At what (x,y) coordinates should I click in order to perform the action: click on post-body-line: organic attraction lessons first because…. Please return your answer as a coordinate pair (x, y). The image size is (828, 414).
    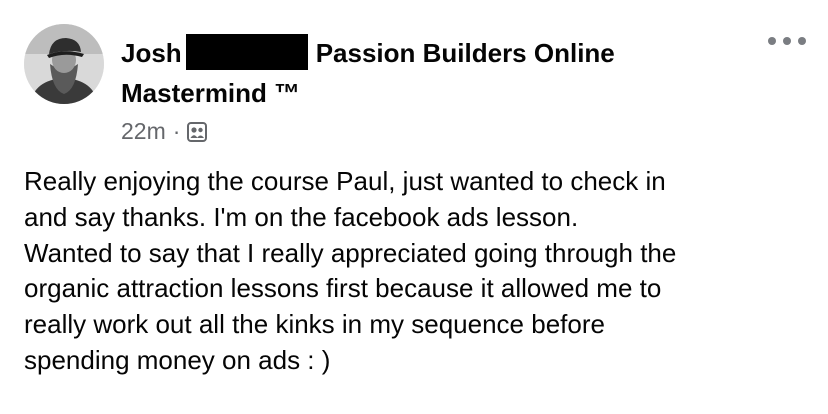
    Looking at the image, I should click on (343, 288).